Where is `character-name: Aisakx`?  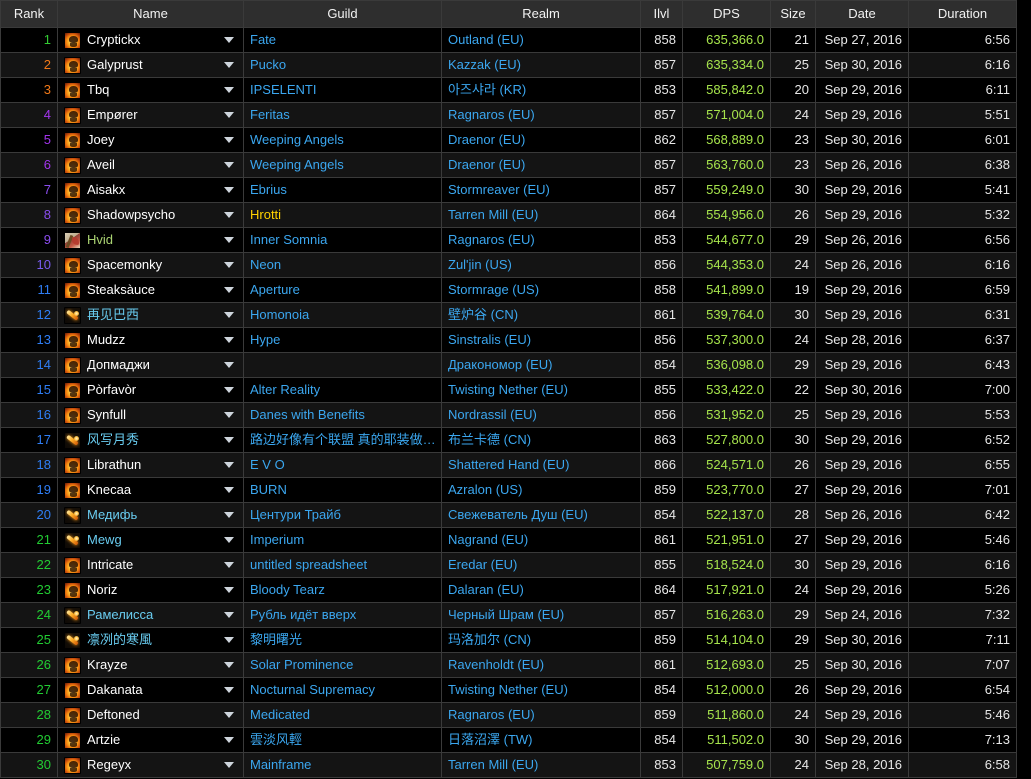
character-name: Aisakx is located at coordinates (106, 190).